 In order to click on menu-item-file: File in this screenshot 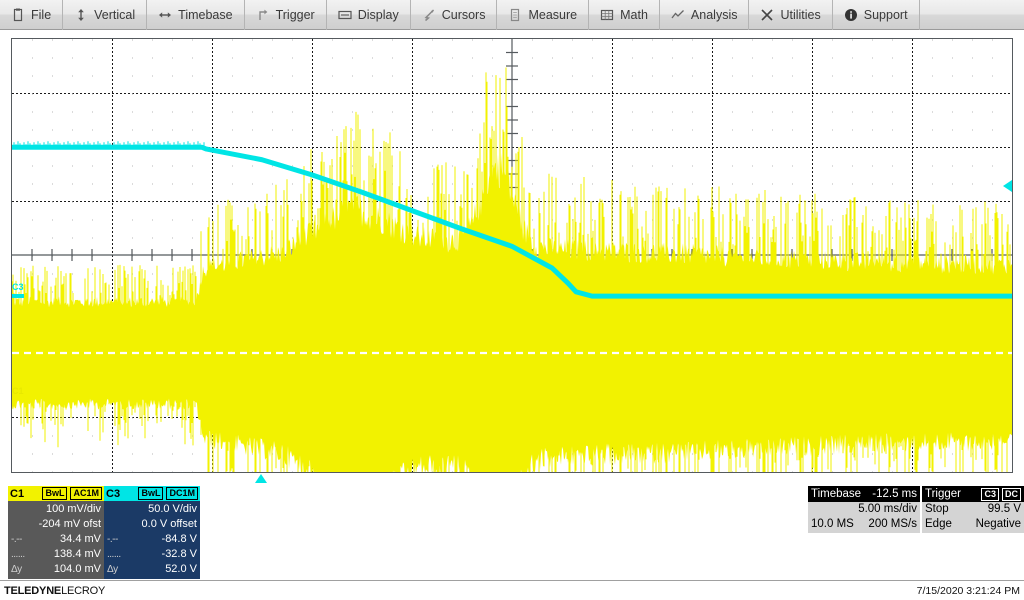, I will do `click(32, 15)`.